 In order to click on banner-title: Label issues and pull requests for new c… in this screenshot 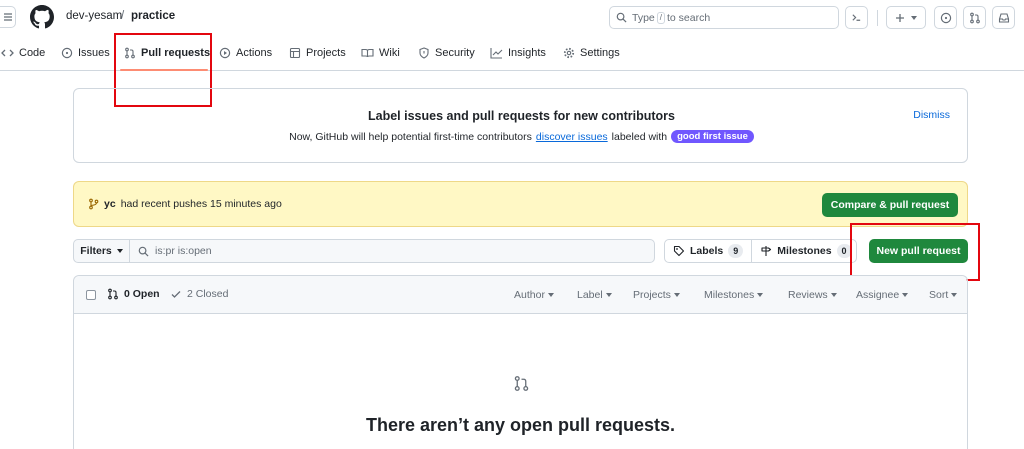, I will do `click(521, 116)`.